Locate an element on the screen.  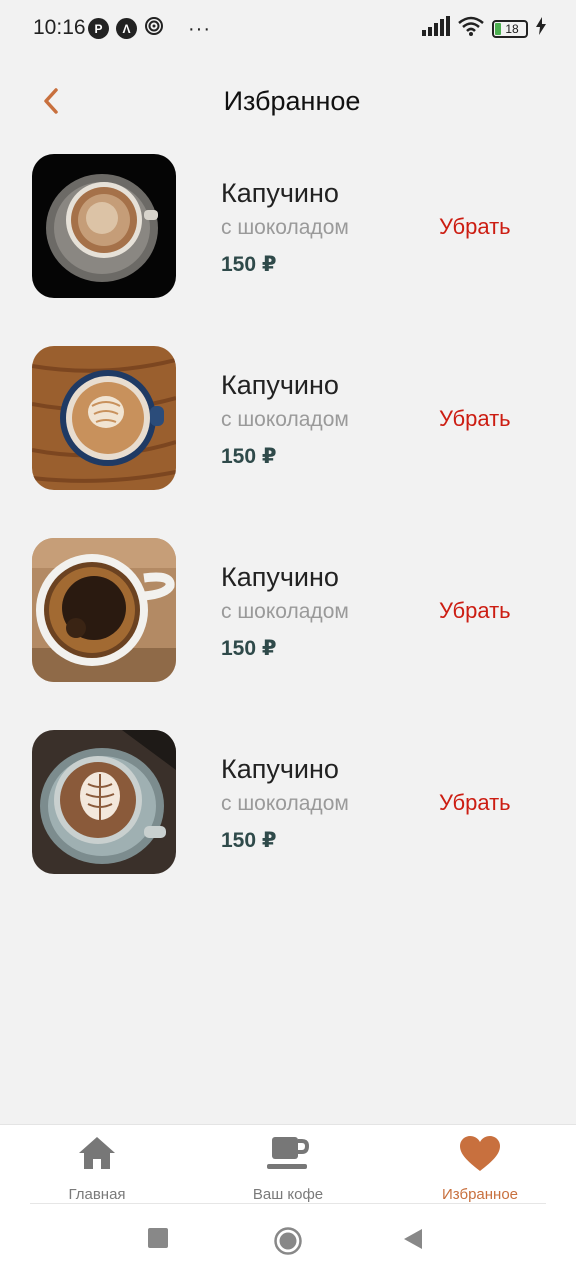
system-navigation-bar is located at coordinates (288, 1242).